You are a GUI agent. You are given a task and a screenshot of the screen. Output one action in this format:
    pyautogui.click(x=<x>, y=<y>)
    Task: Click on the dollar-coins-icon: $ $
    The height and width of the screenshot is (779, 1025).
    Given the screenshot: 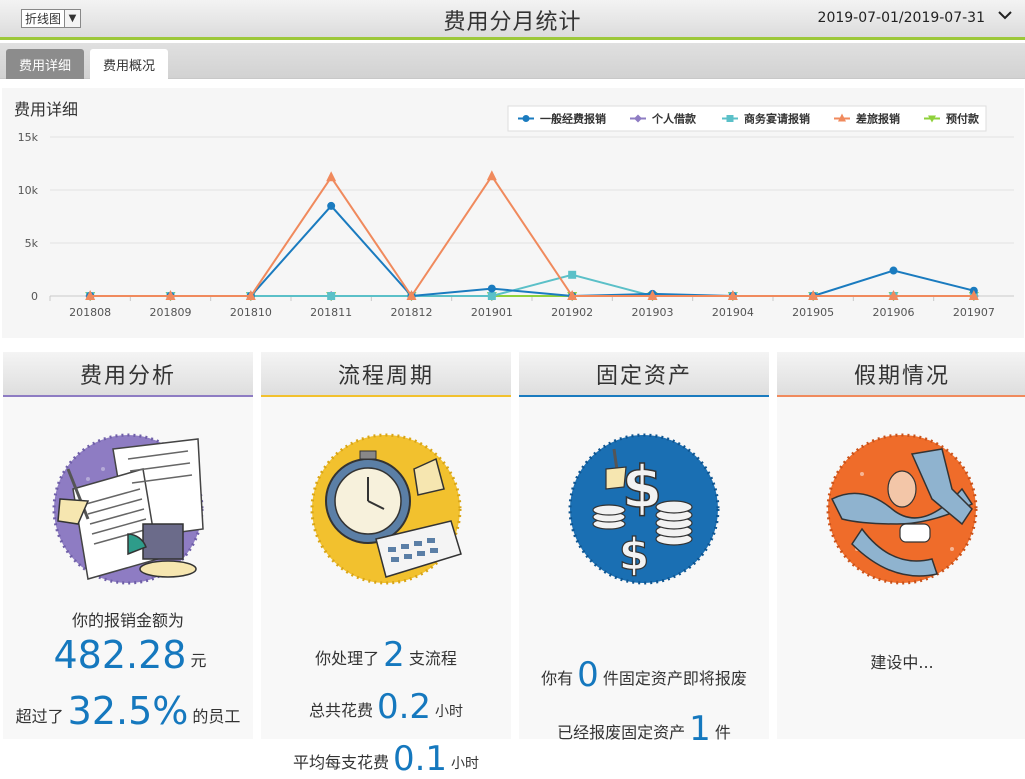 What is the action you would take?
    pyautogui.click(x=644, y=509)
    